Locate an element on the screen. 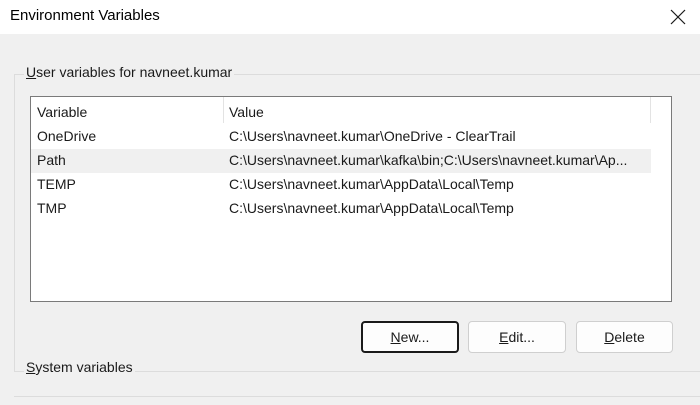 Image resolution: width=700 pixels, height=405 pixels. user-variables-label: User variables for navneet.kumar is located at coordinates (129, 72).